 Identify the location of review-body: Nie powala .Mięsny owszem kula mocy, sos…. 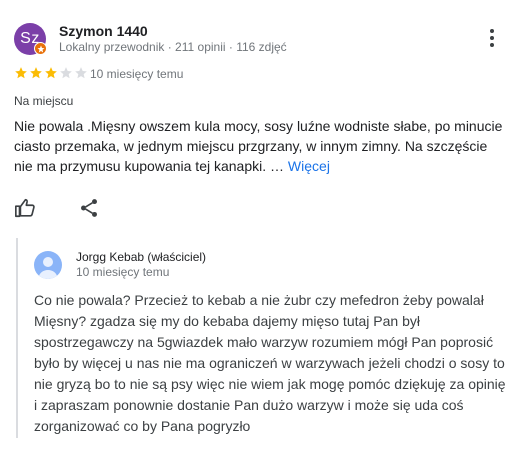
(258, 146).